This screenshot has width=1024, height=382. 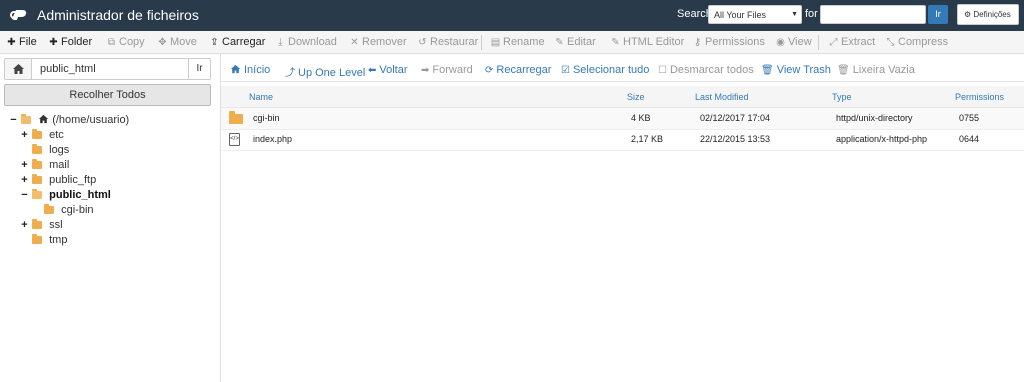 I want to click on tree-item-public-html: − public_html, so click(x=65, y=195).